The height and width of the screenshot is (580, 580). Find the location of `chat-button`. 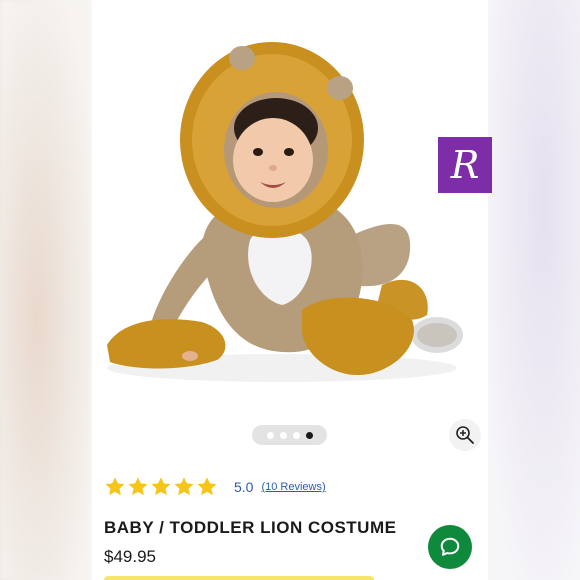

chat-button is located at coordinates (450, 547).